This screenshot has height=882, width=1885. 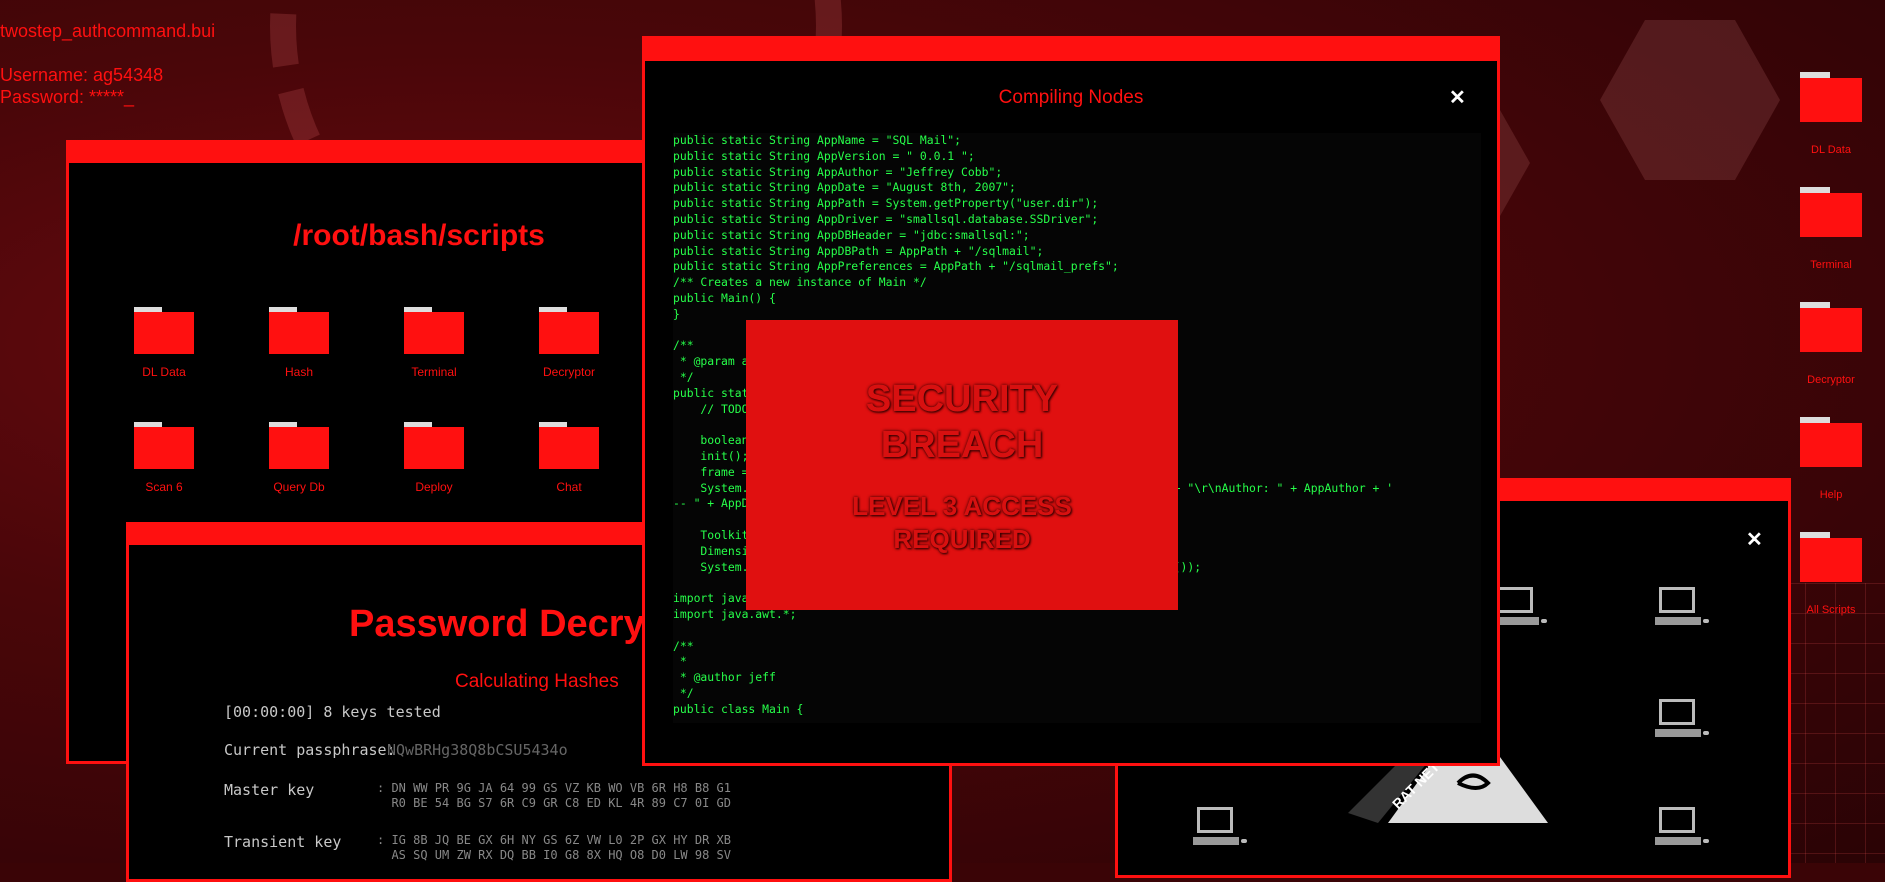 I want to click on current-passphrase-label: Current passphrase:, so click(x=310, y=750).